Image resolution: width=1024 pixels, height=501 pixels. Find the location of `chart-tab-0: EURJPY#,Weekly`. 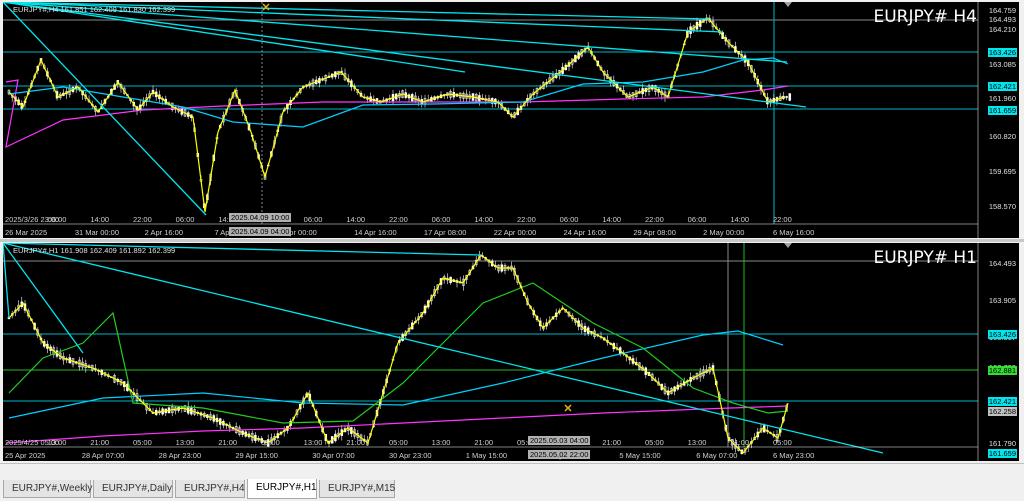

chart-tab-0: EURJPY#,Weekly is located at coordinates (47, 489).